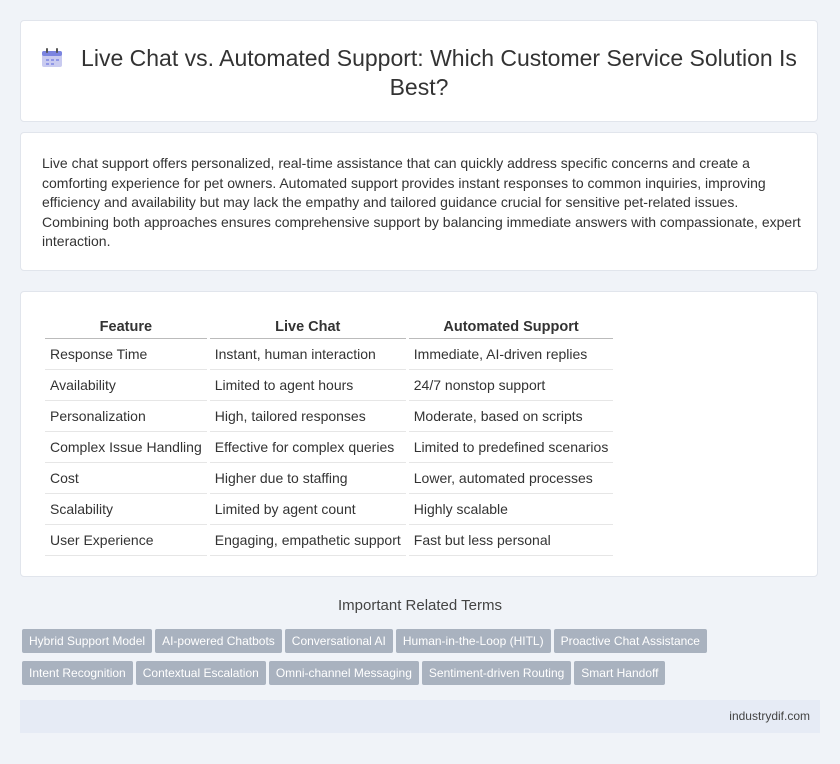 The width and height of the screenshot is (840, 764). Describe the element at coordinates (77, 673) in the screenshot. I see `tag-intent-recognition: Intent Recognition` at that location.